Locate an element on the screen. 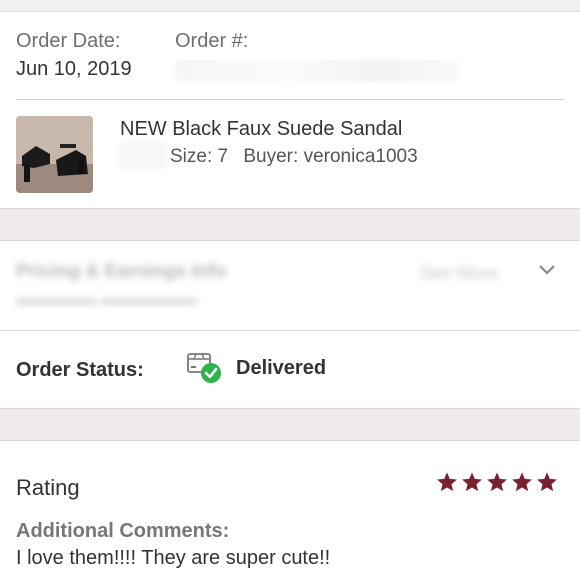  order-date-value: Jun 10, 2019 is located at coordinates (74, 69).